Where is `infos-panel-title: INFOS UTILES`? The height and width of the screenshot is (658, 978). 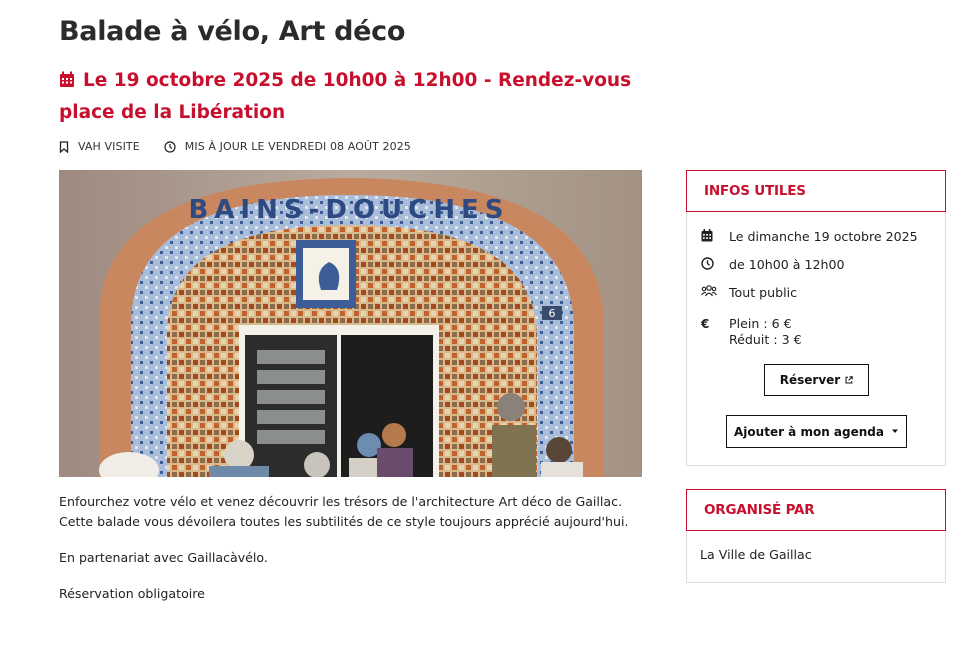
infos-panel-title: INFOS UTILES is located at coordinates (816, 191).